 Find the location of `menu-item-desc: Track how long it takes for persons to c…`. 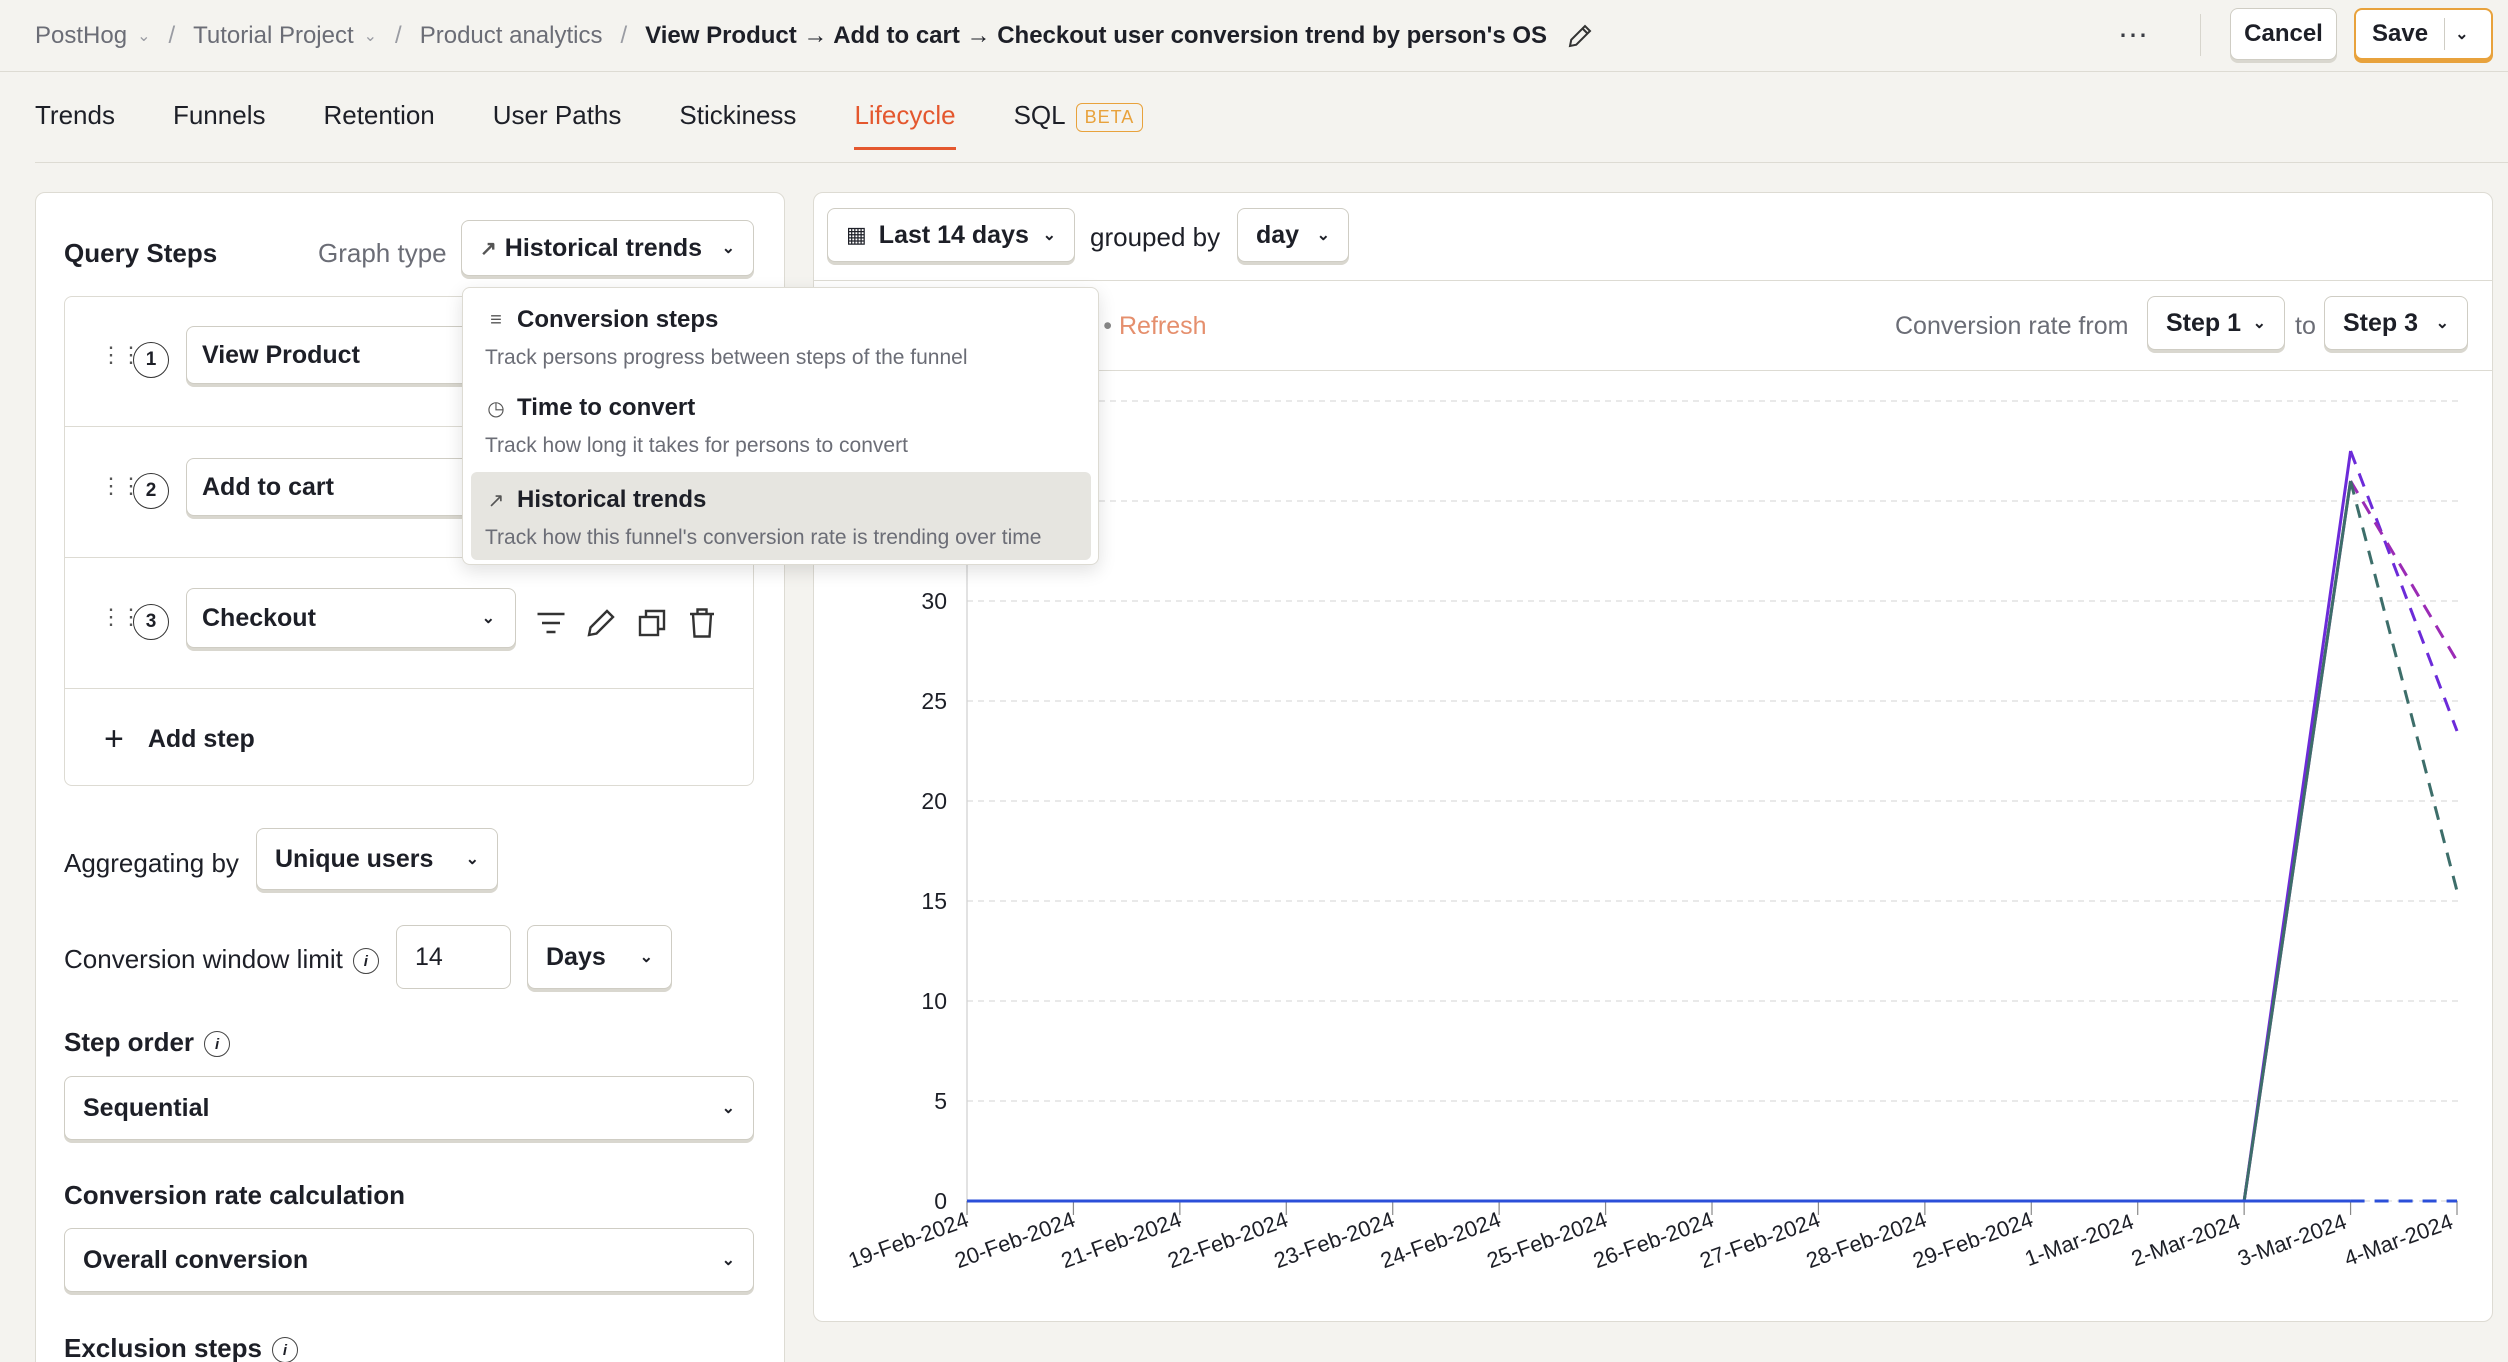

menu-item-desc: Track how long it takes for persons to c… is located at coordinates (696, 445).